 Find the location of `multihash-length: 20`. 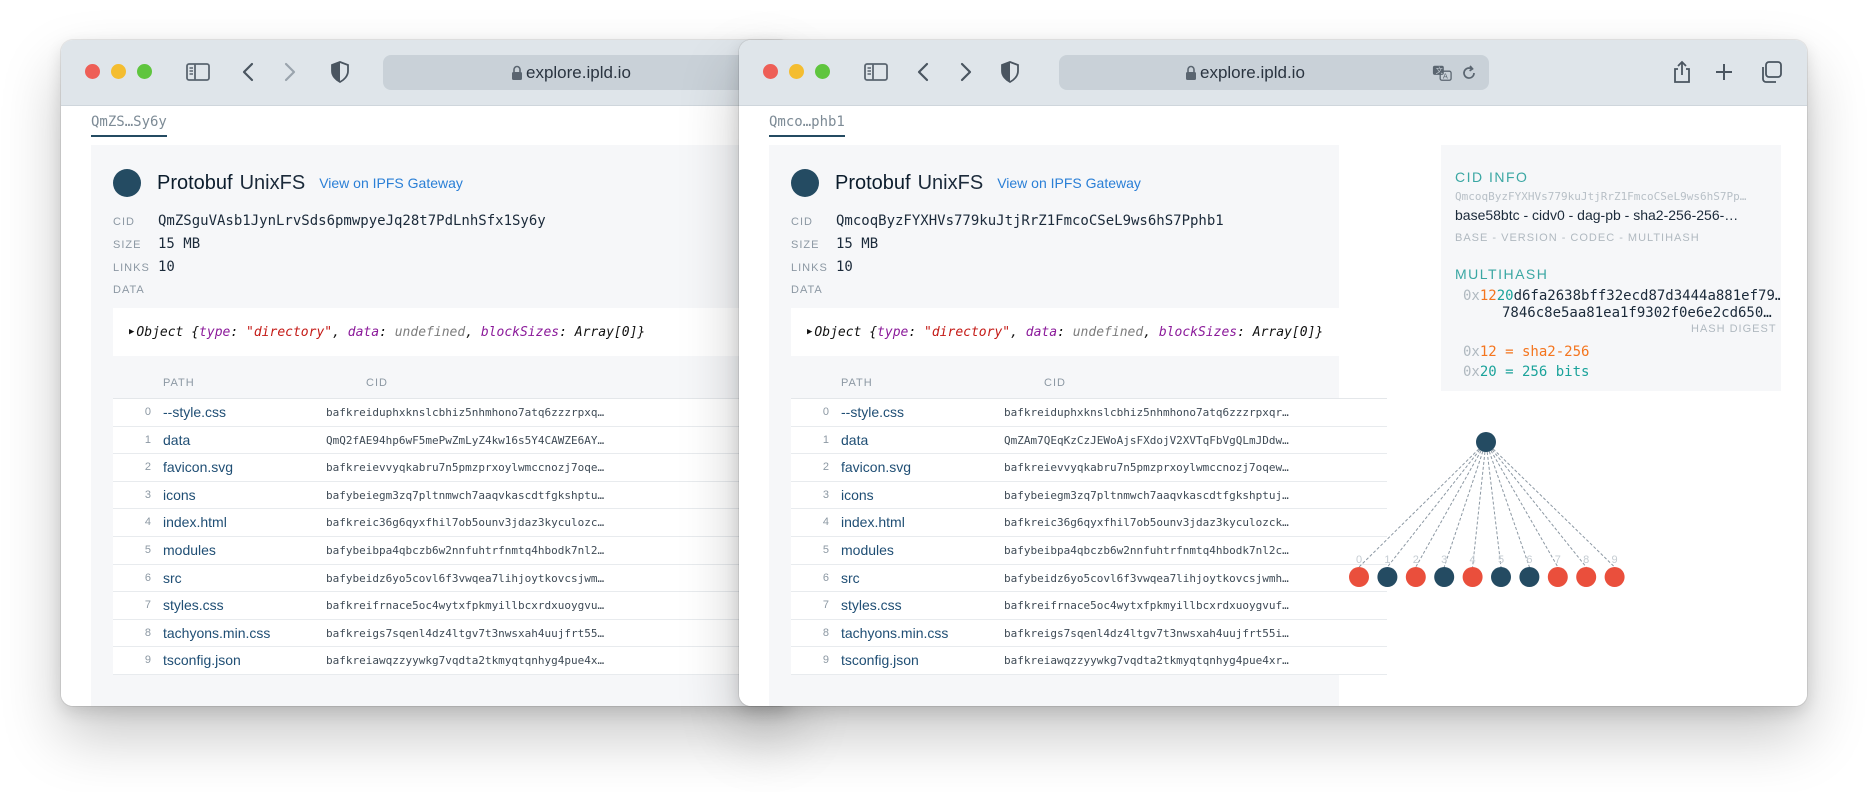

multihash-length: 20 is located at coordinates (1505, 296).